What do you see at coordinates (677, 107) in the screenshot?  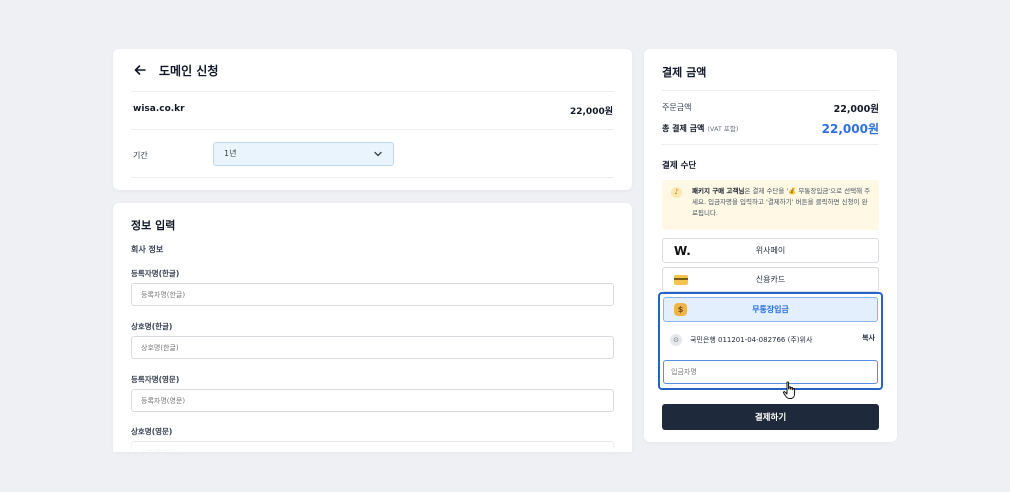 I see `order-amount-label: 주문금액` at bounding box center [677, 107].